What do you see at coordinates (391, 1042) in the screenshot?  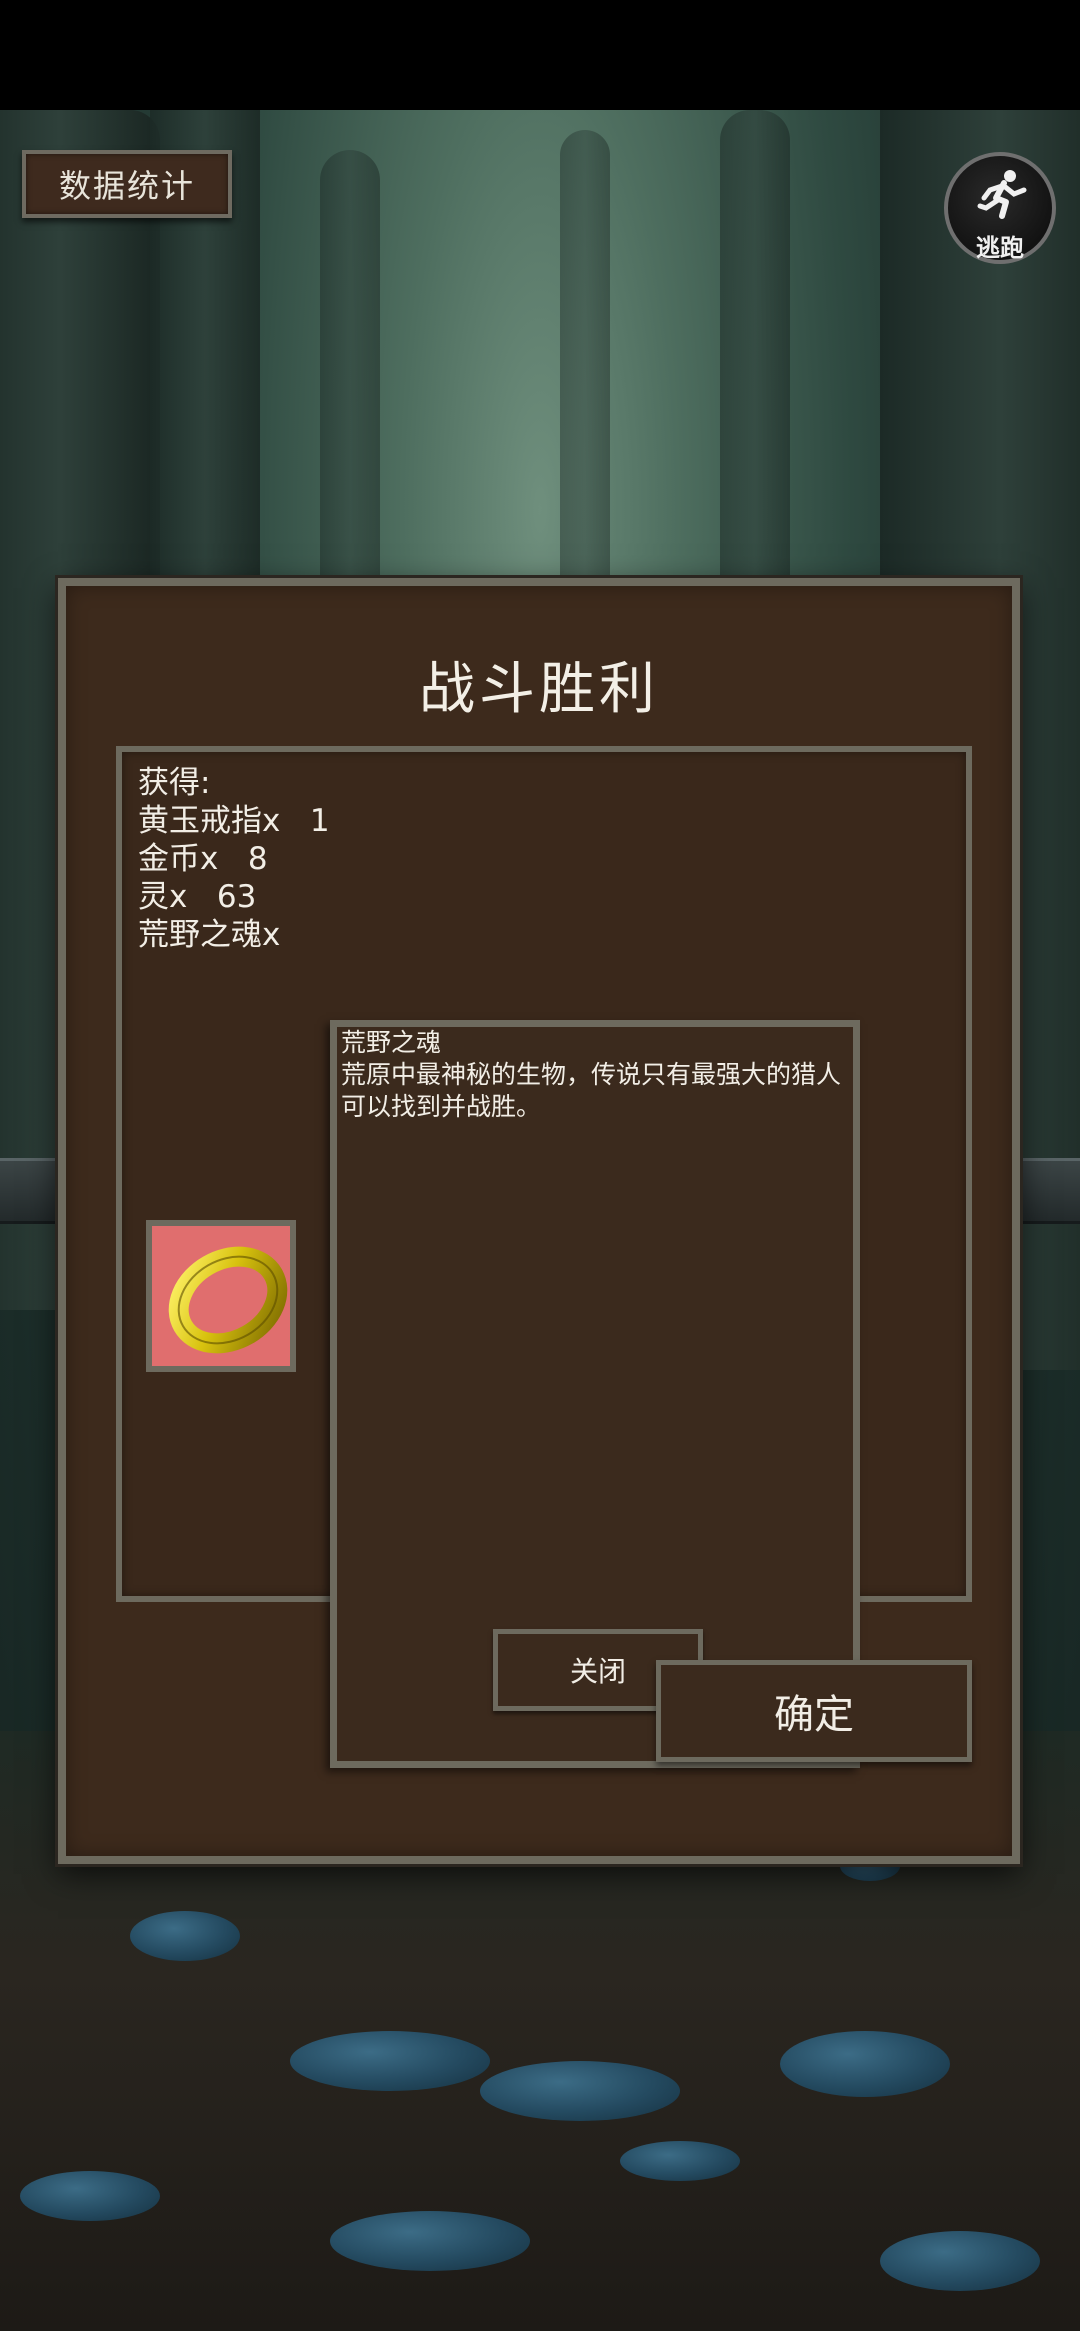 I see `detail-item-name: 荒野之魂` at bounding box center [391, 1042].